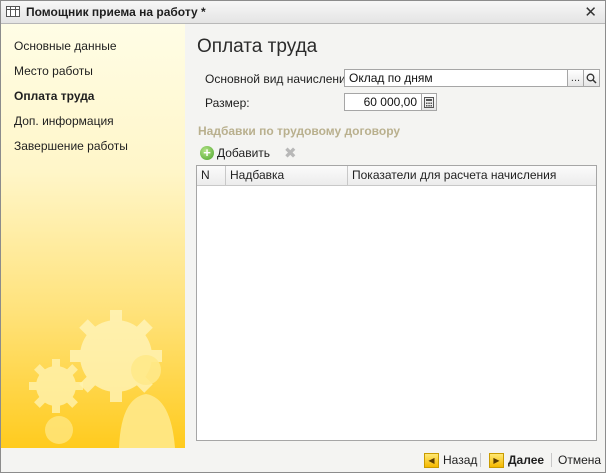 This screenshot has height=473, width=606. Describe the element at coordinates (13, 11) in the screenshot. I see `table-app-icon` at that location.